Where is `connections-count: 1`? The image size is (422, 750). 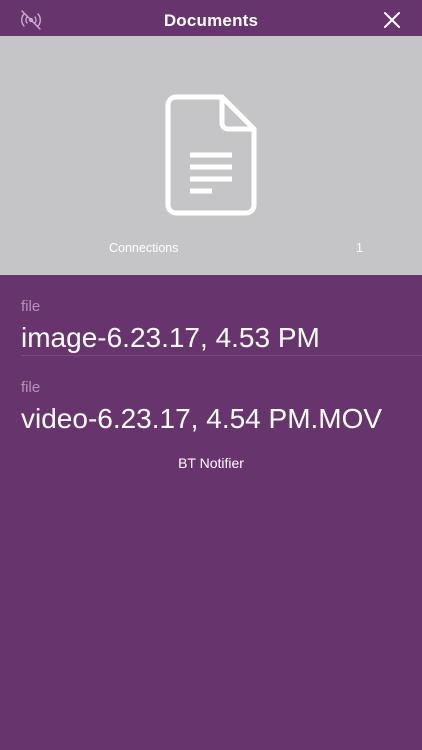
connections-count: 1 is located at coordinates (359, 248).